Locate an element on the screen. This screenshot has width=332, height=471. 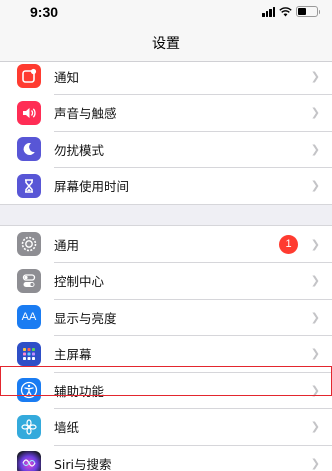
notification-badge: 1 is located at coordinates (288, 244).